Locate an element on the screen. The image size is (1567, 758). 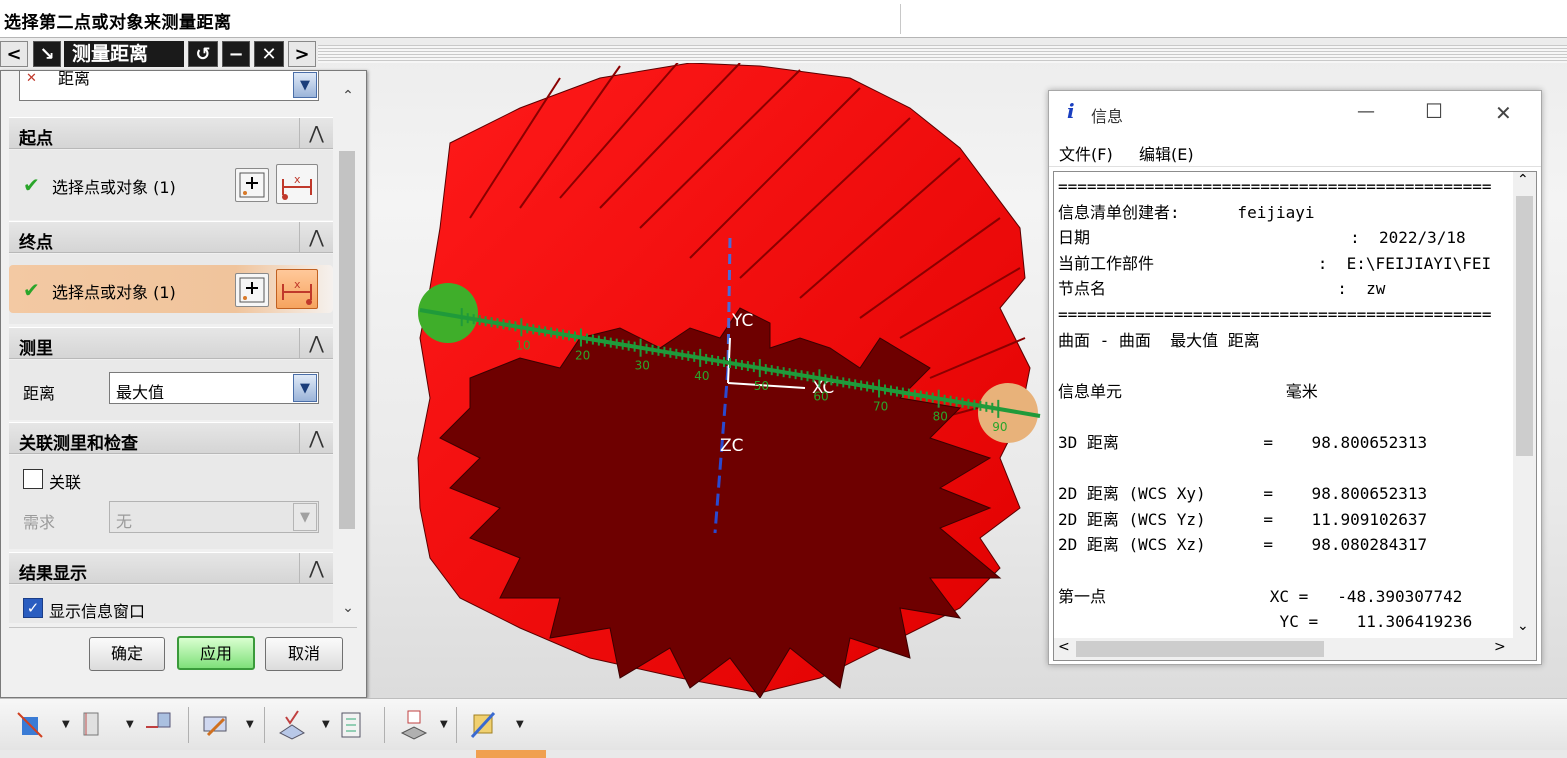
type-combo: ✕ 距离 ▼ is located at coordinates (169, 86).